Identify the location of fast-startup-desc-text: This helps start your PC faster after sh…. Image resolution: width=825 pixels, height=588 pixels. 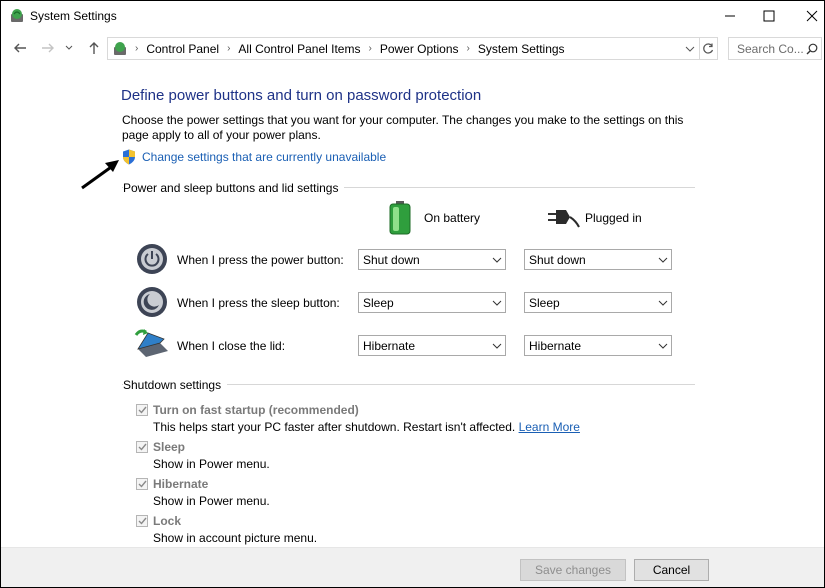
(334, 427).